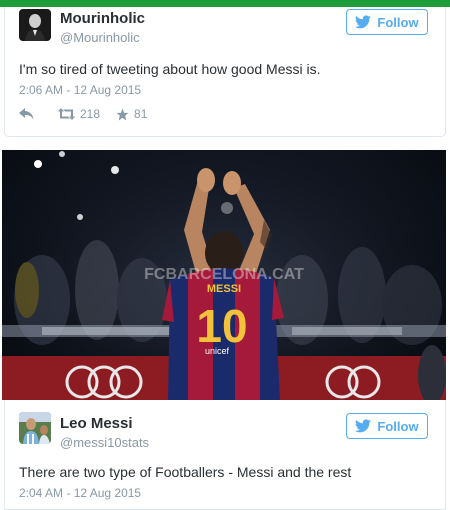  I want to click on top-green-bar, so click(225, 3).